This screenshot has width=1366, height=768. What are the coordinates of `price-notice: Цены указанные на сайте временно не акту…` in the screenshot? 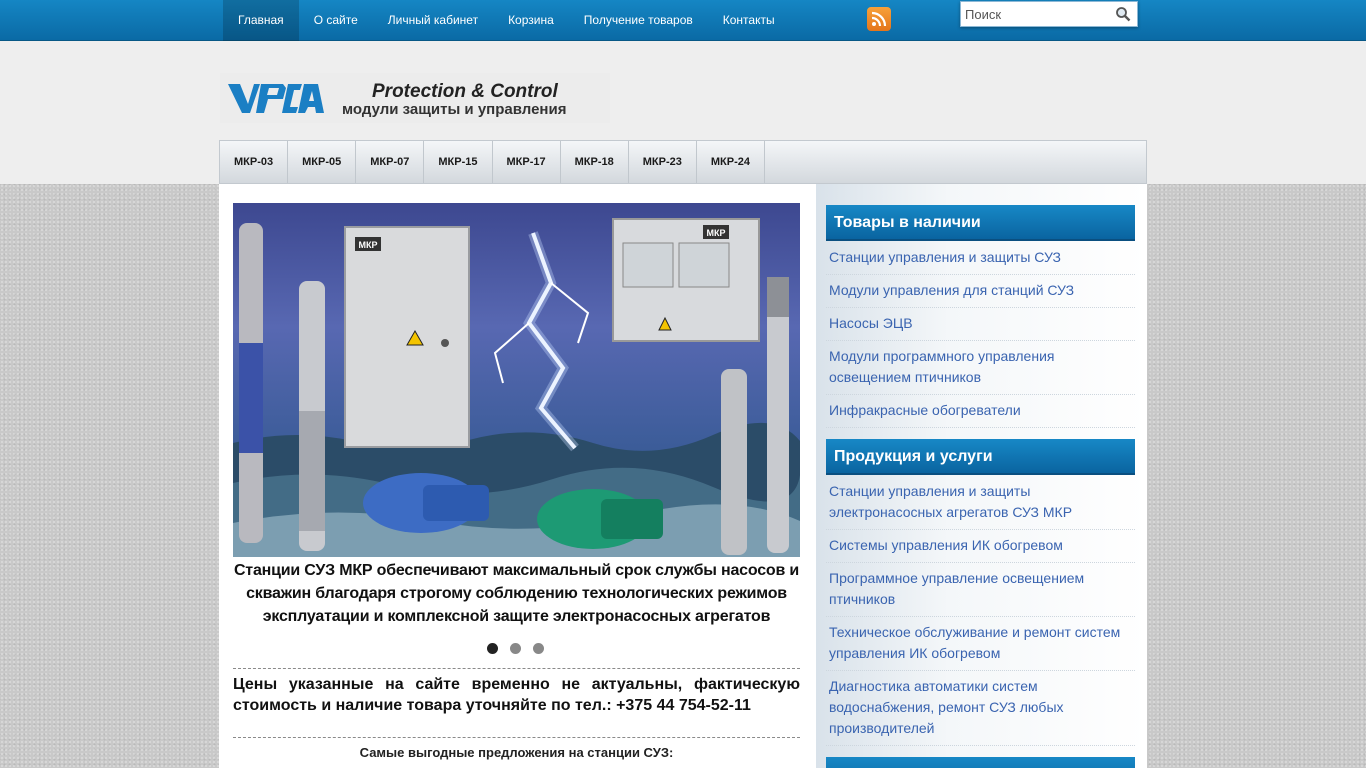 It's located at (516, 695).